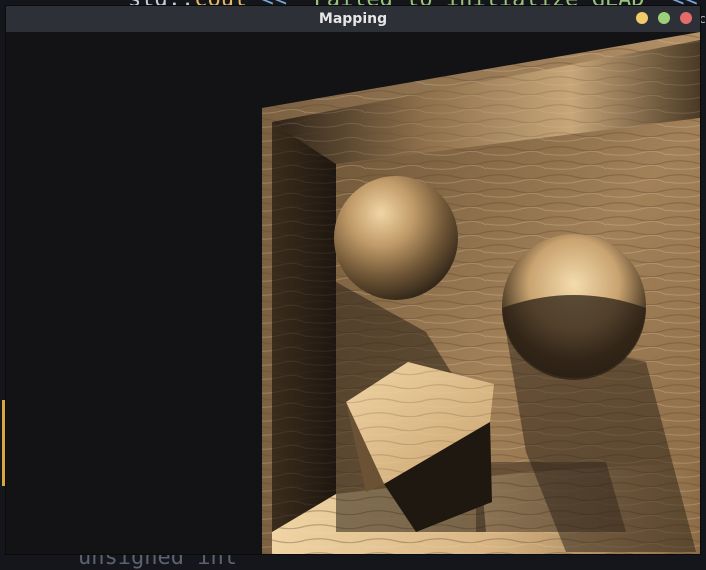  I want to click on sphere-left, so click(396, 238).